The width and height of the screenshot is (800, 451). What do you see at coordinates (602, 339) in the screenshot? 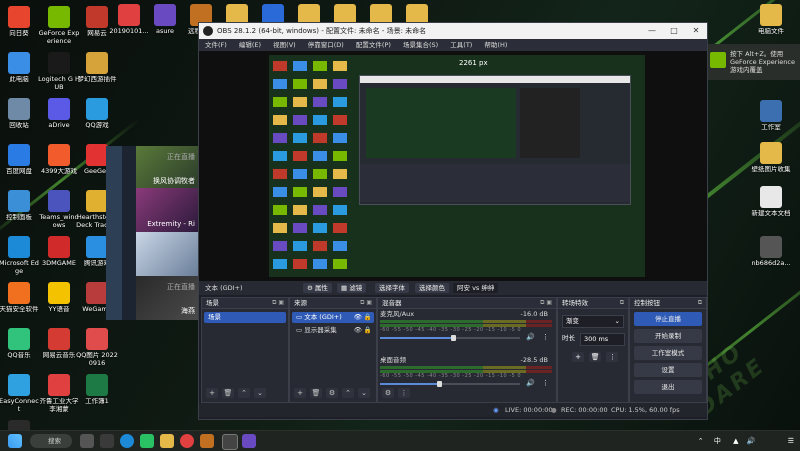
I see `duration-input: 300 ms` at bounding box center [602, 339].